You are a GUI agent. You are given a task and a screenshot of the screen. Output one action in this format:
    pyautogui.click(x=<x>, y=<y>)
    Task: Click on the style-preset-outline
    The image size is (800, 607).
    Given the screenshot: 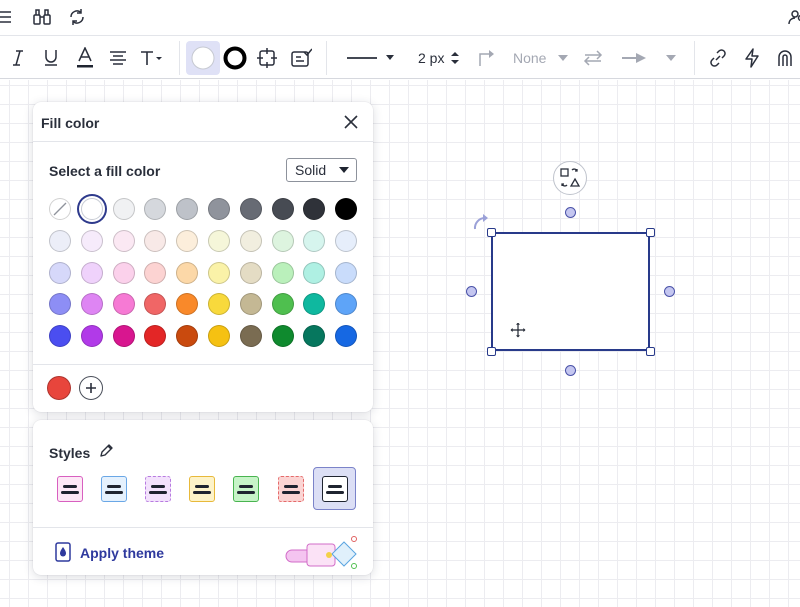 What is the action you would take?
    pyautogui.click(x=335, y=489)
    